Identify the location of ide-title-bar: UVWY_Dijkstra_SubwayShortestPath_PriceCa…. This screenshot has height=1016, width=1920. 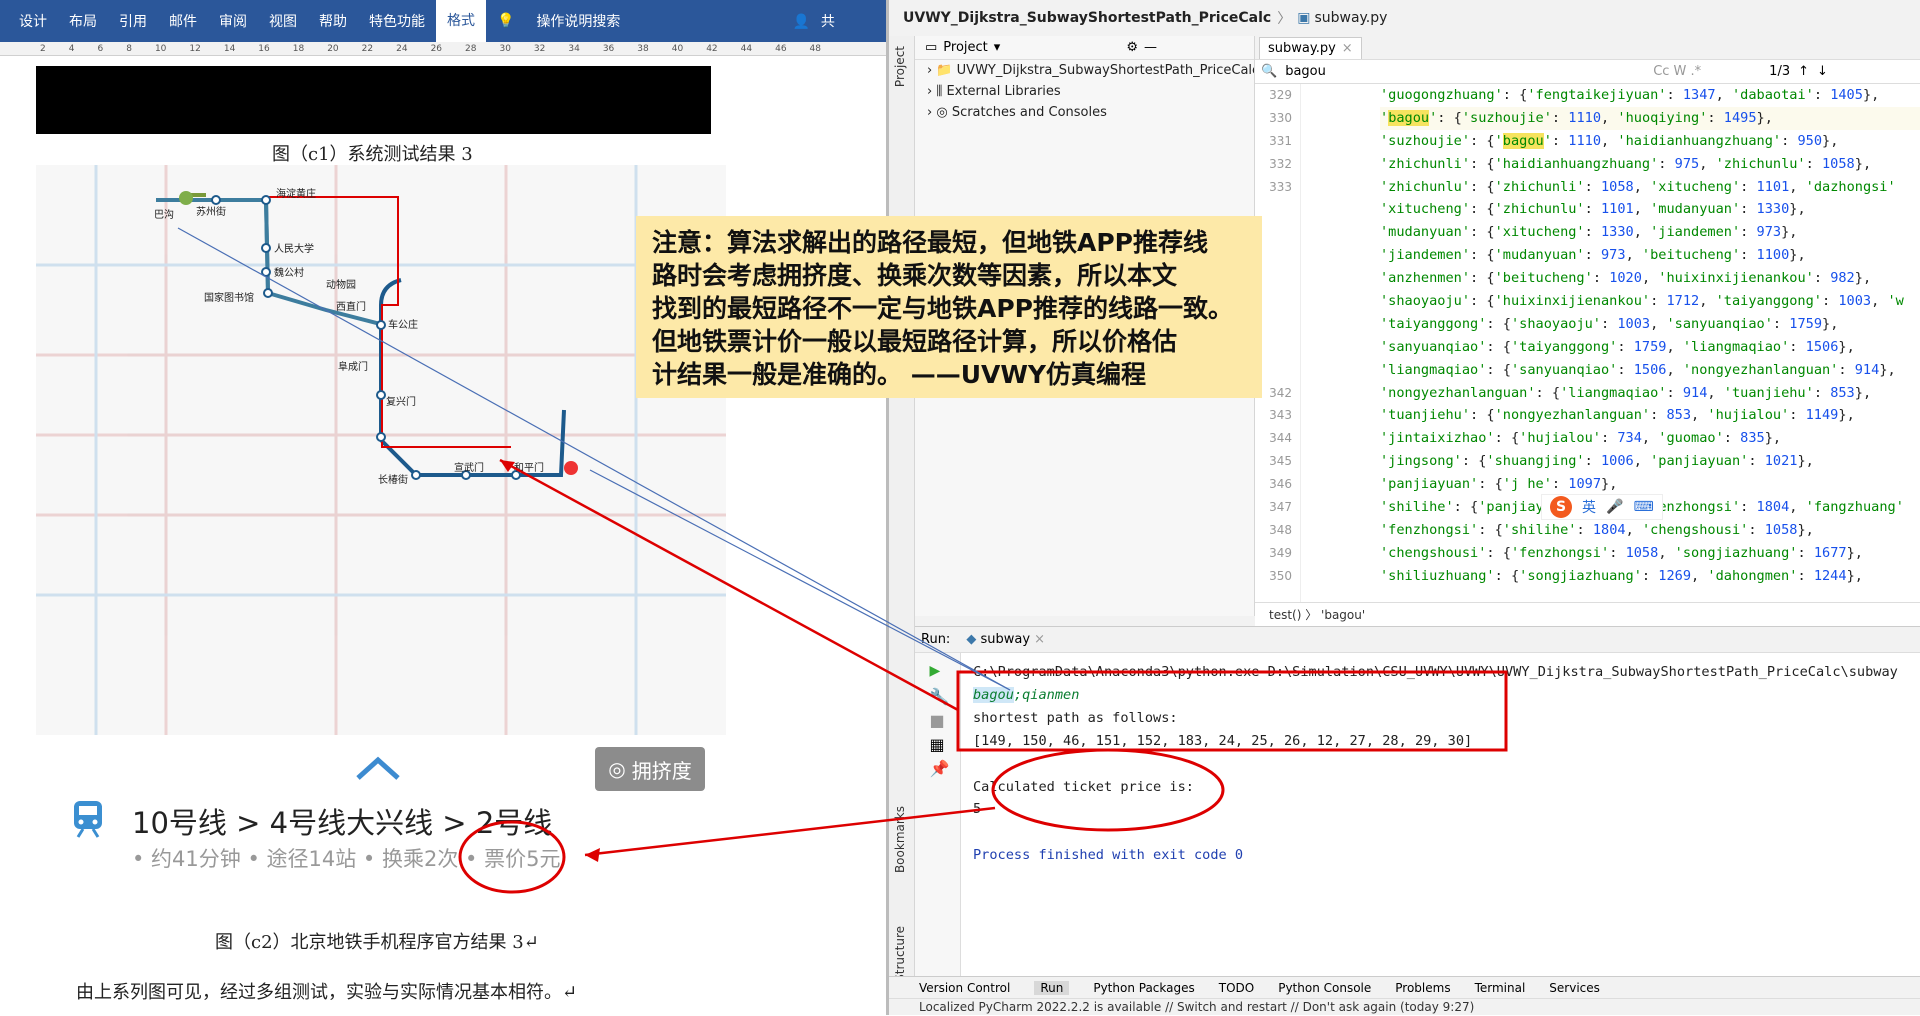
(1404, 18).